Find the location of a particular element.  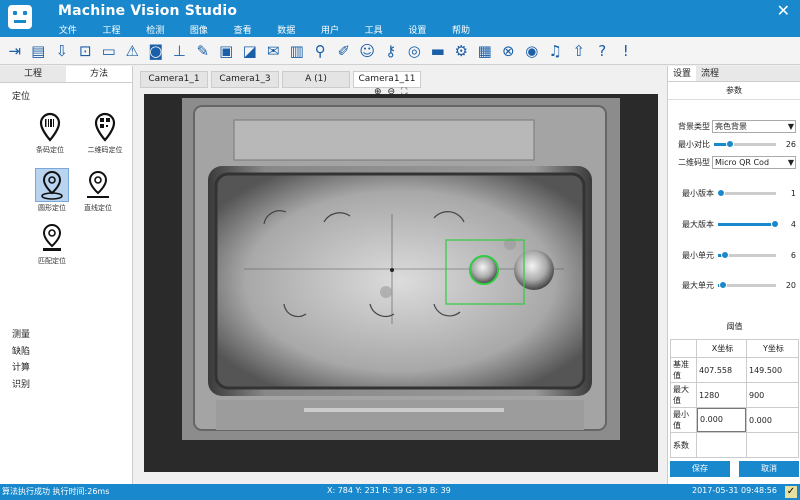

edit-icon: ✐ is located at coordinates (344, 51).